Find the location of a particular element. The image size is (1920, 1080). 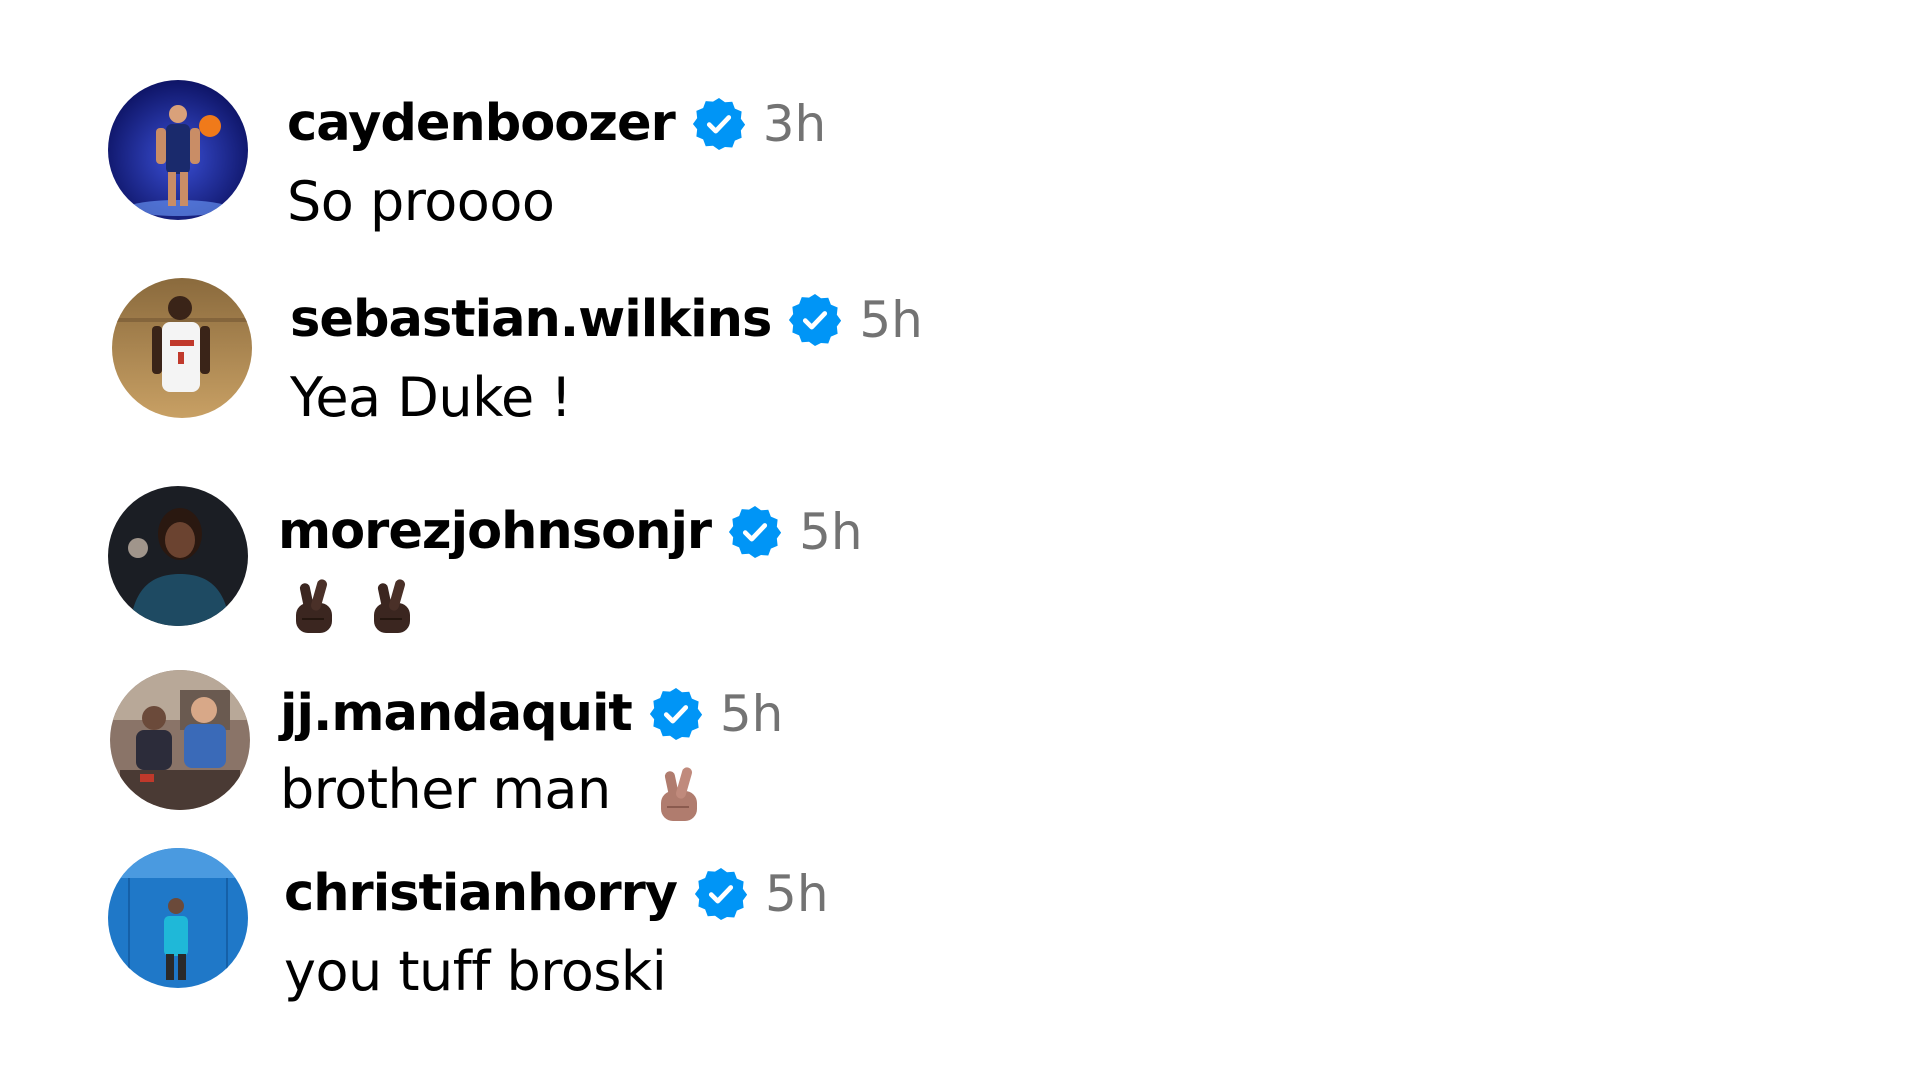

comment-item: jj.mandaquit 5h brother man is located at coordinates (550, 746).